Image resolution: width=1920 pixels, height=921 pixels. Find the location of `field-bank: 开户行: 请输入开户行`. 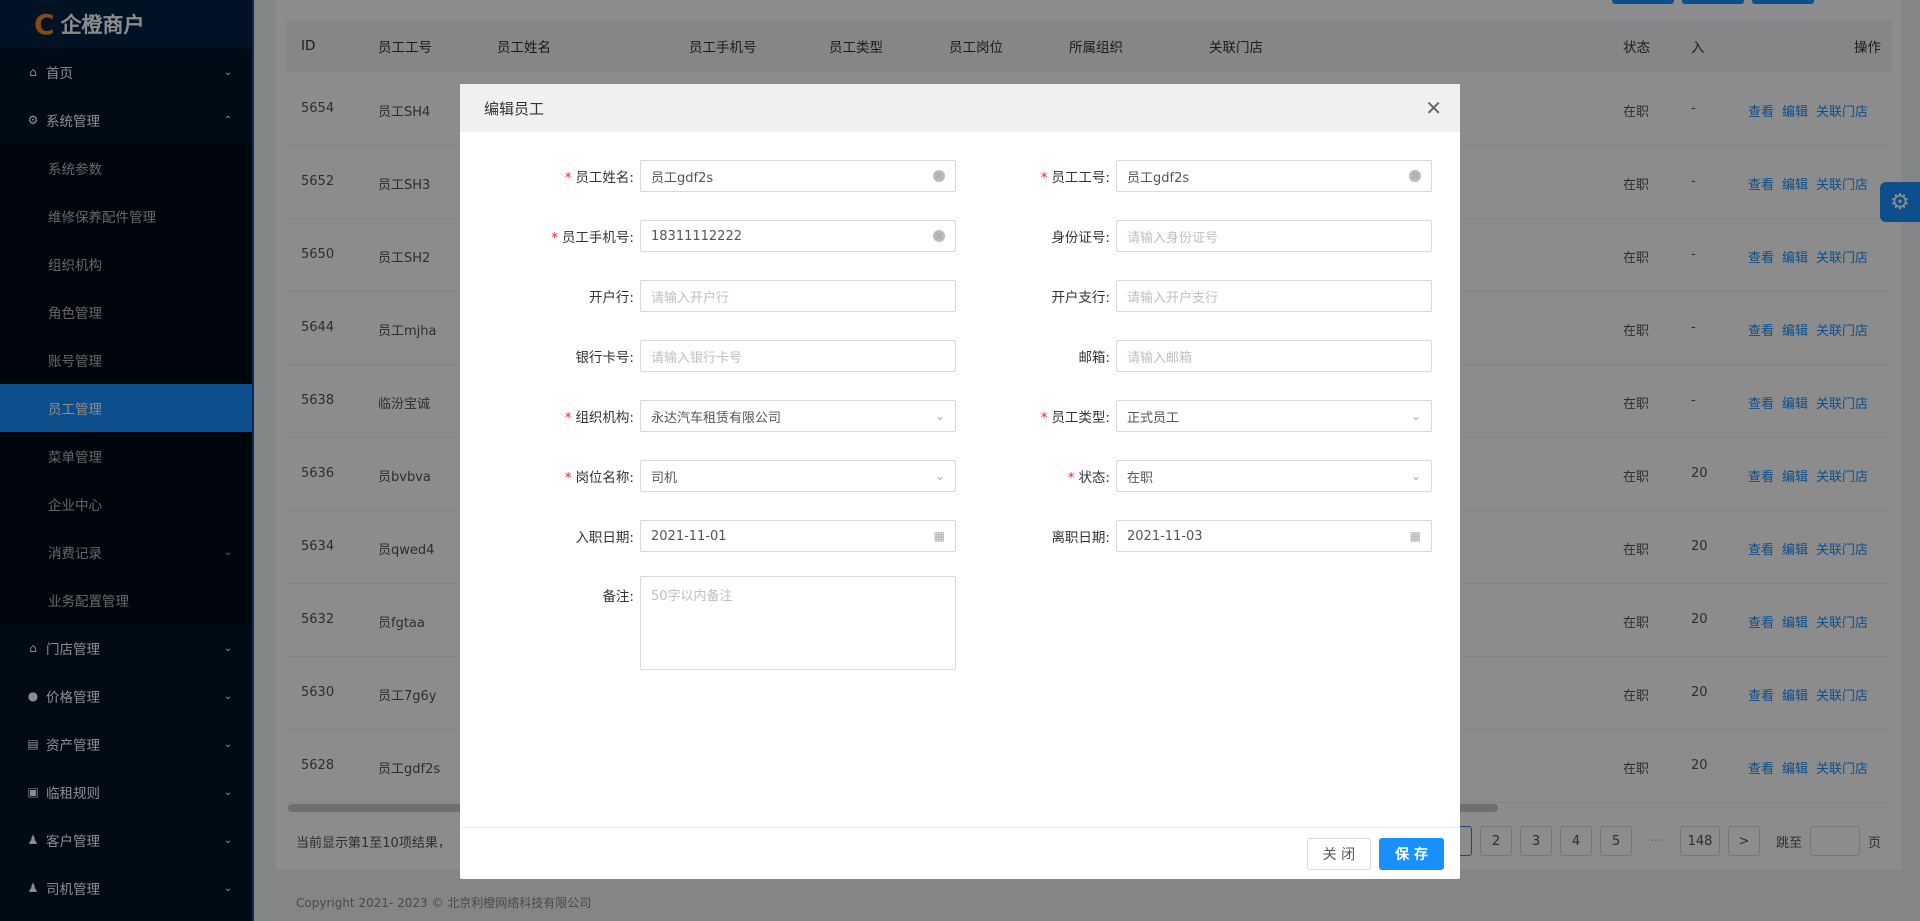

field-bank: 开户行: 请输入开户行 is located at coordinates (708, 296).